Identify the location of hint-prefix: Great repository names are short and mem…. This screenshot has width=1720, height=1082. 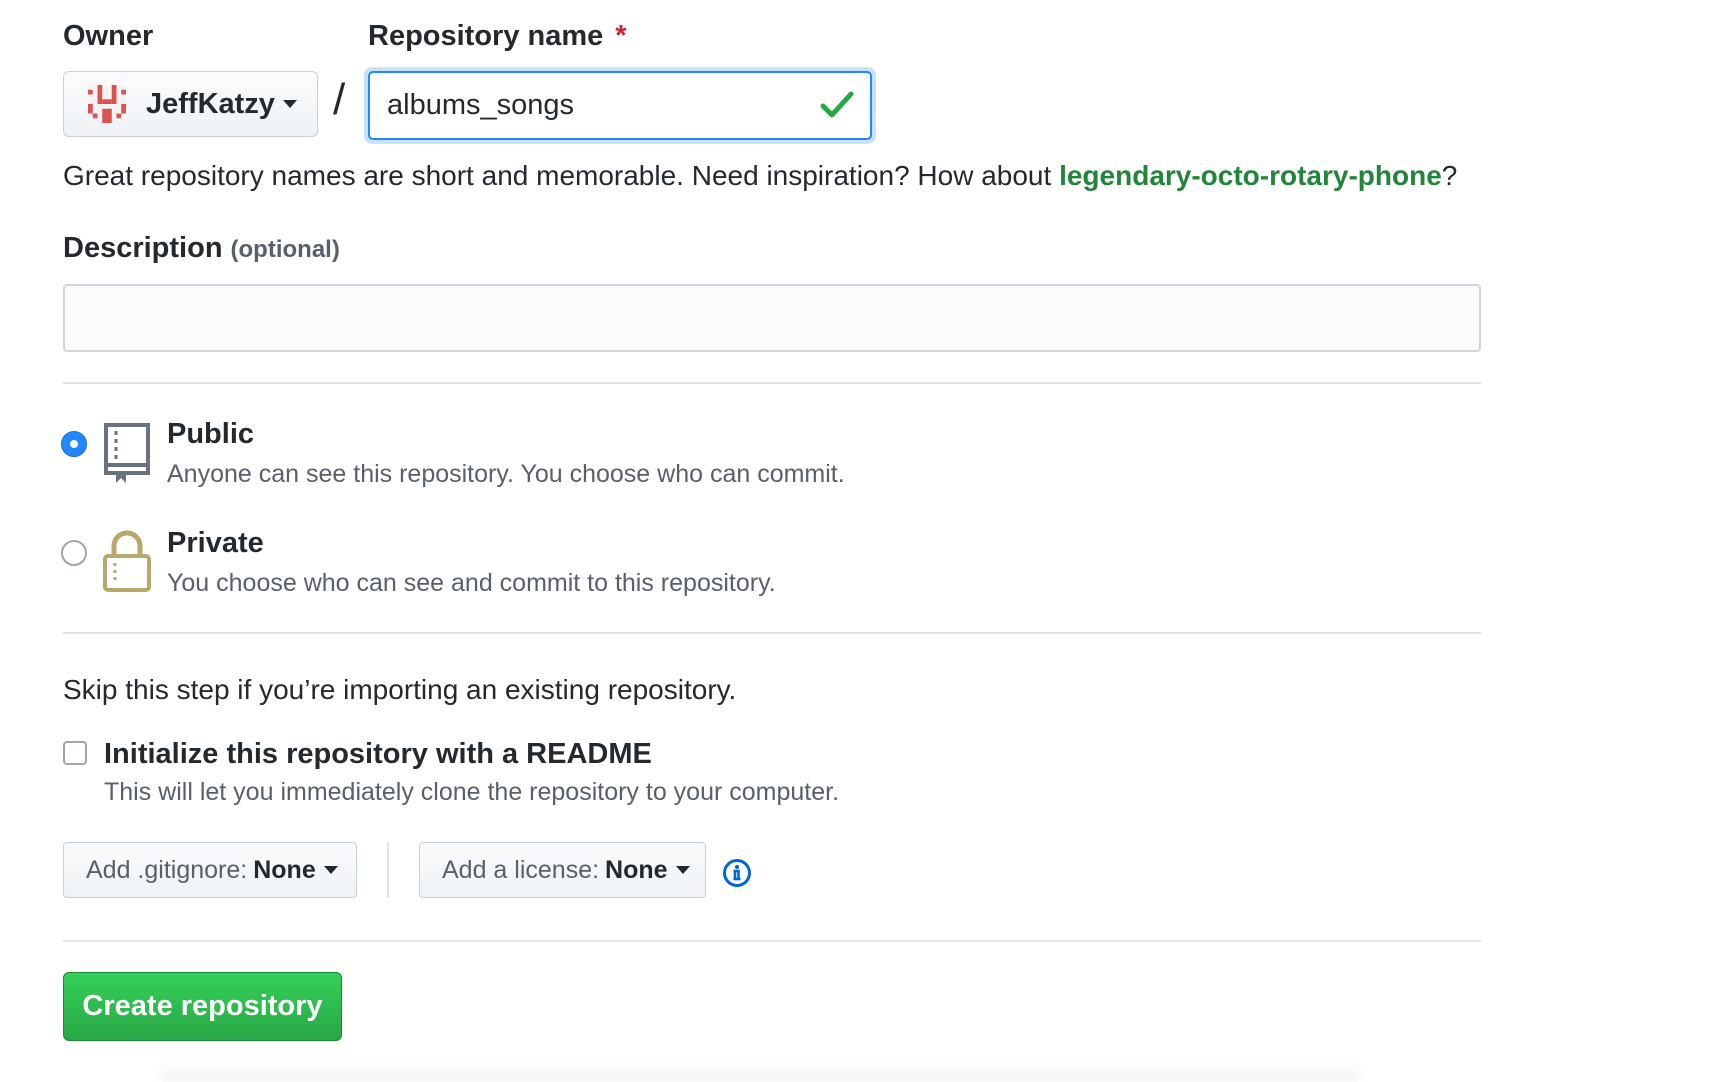
(561, 175).